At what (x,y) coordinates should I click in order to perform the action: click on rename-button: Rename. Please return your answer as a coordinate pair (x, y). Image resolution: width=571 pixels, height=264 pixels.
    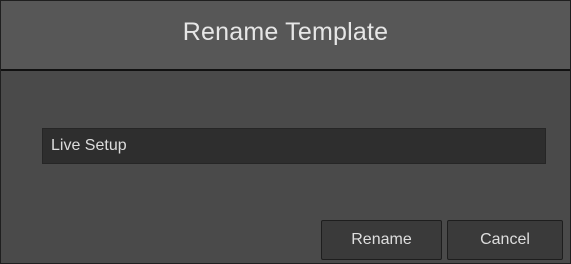
    Looking at the image, I should click on (381, 240).